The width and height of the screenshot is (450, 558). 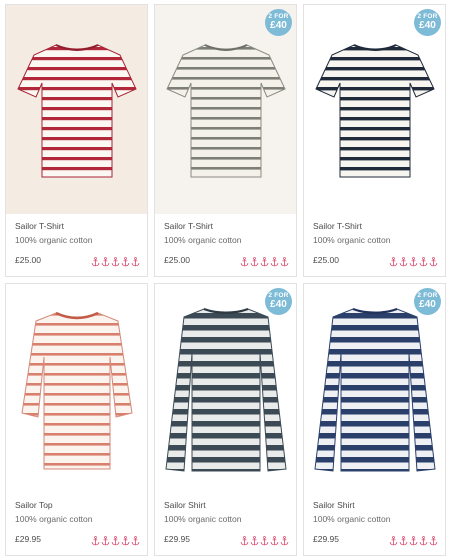 I want to click on product-info: Sailor Top 100% organic cotton £29.95, so click(x=76, y=524).